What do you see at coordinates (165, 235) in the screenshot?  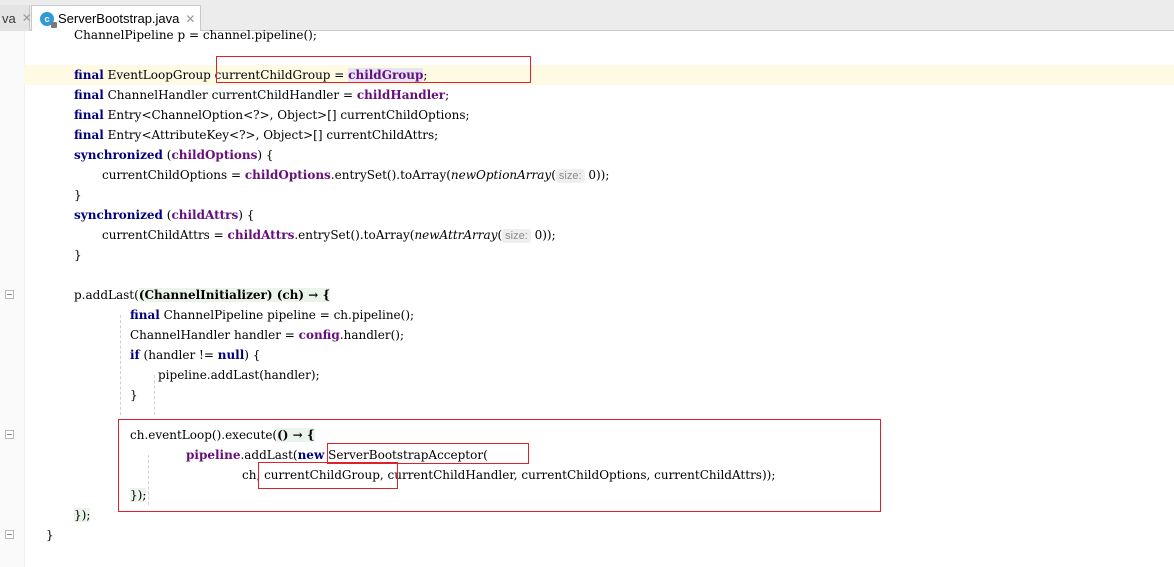 I see `code-text: currentChildAttrs =` at bounding box center [165, 235].